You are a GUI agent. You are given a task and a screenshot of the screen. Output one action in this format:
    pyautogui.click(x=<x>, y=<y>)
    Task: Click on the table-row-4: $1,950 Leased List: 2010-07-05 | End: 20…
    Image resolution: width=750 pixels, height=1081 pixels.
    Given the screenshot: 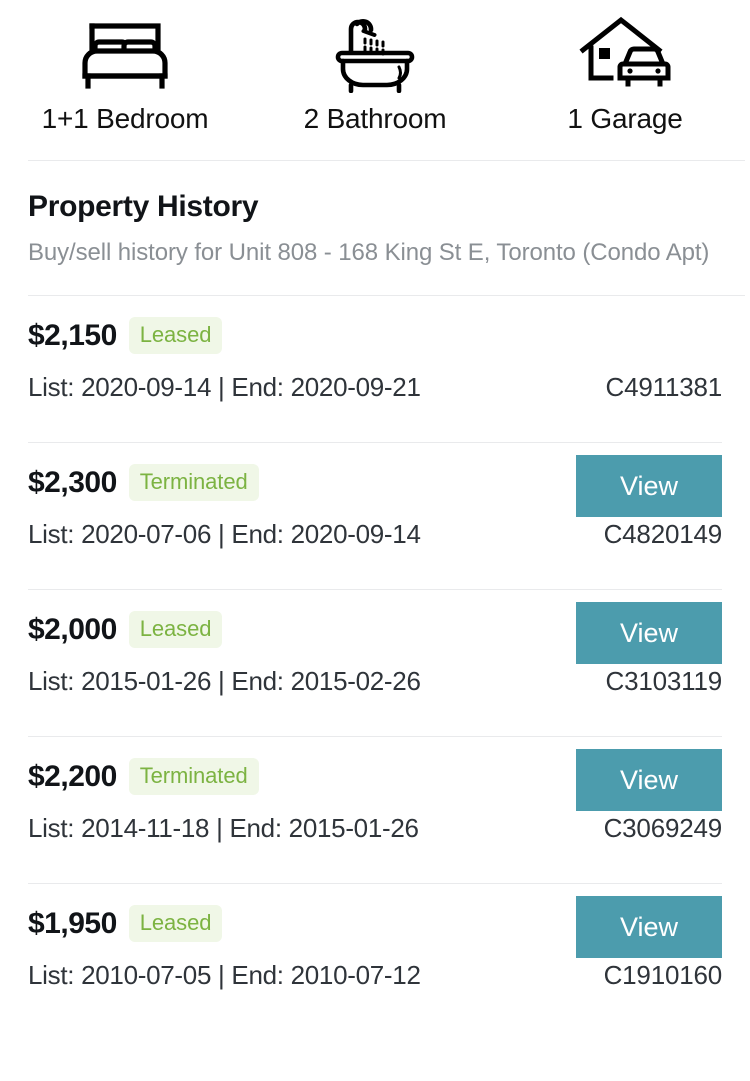 What is the action you would take?
    pyautogui.click(x=375, y=957)
    